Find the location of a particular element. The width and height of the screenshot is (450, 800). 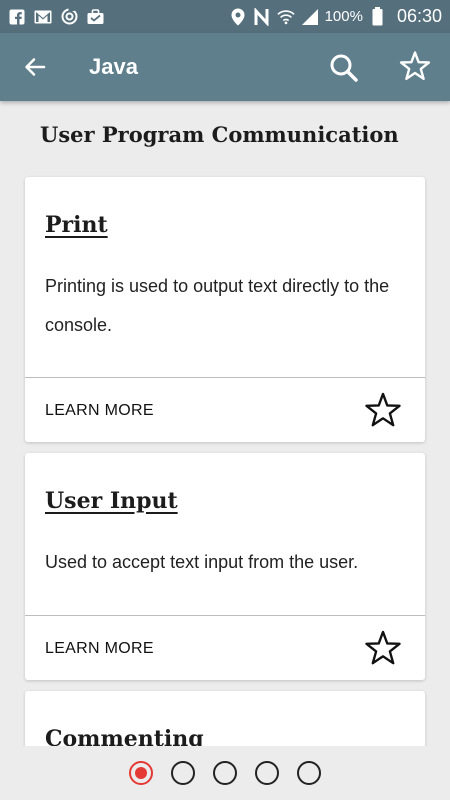

back-button is located at coordinates (35, 67).